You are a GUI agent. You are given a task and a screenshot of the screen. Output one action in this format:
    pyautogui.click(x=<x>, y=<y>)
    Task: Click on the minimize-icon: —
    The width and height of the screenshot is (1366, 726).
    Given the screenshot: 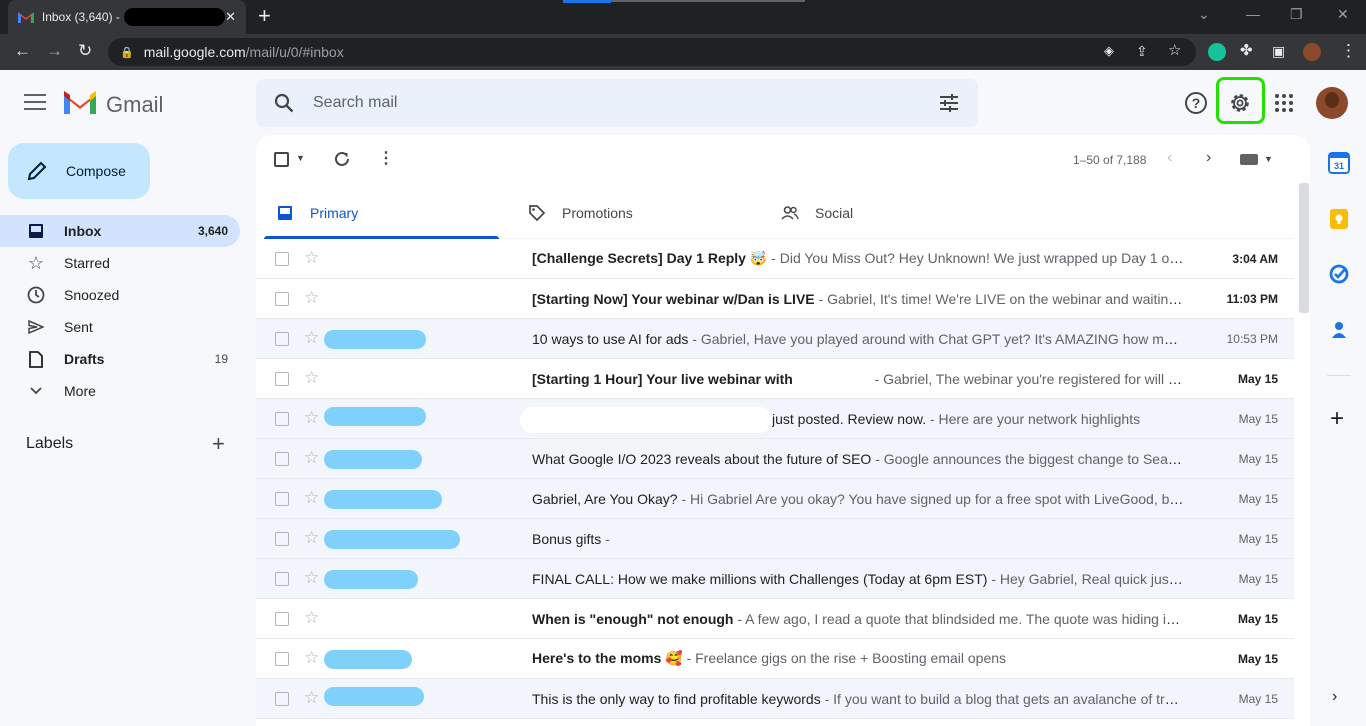 What is the action you would take?
    pyautogui.click(x=1253, y=14)
    